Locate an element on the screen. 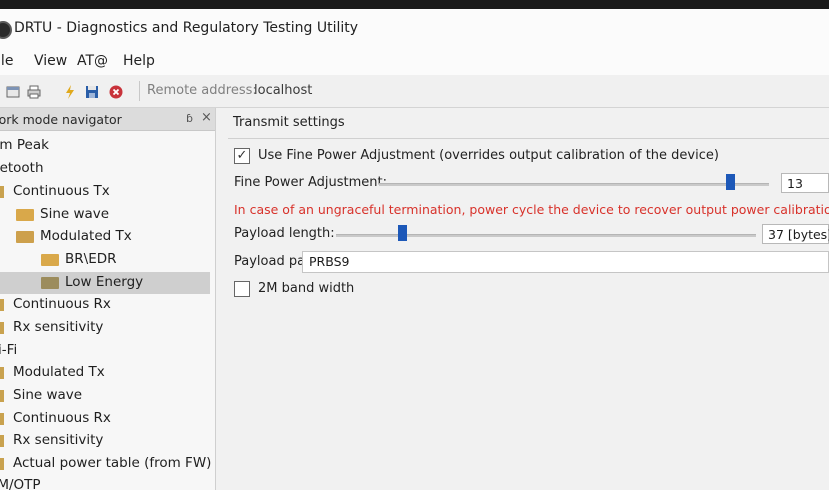 This screenshot has width=829, height=490. navigator-title: Work mode navigator is located at coordinates (61, 119).